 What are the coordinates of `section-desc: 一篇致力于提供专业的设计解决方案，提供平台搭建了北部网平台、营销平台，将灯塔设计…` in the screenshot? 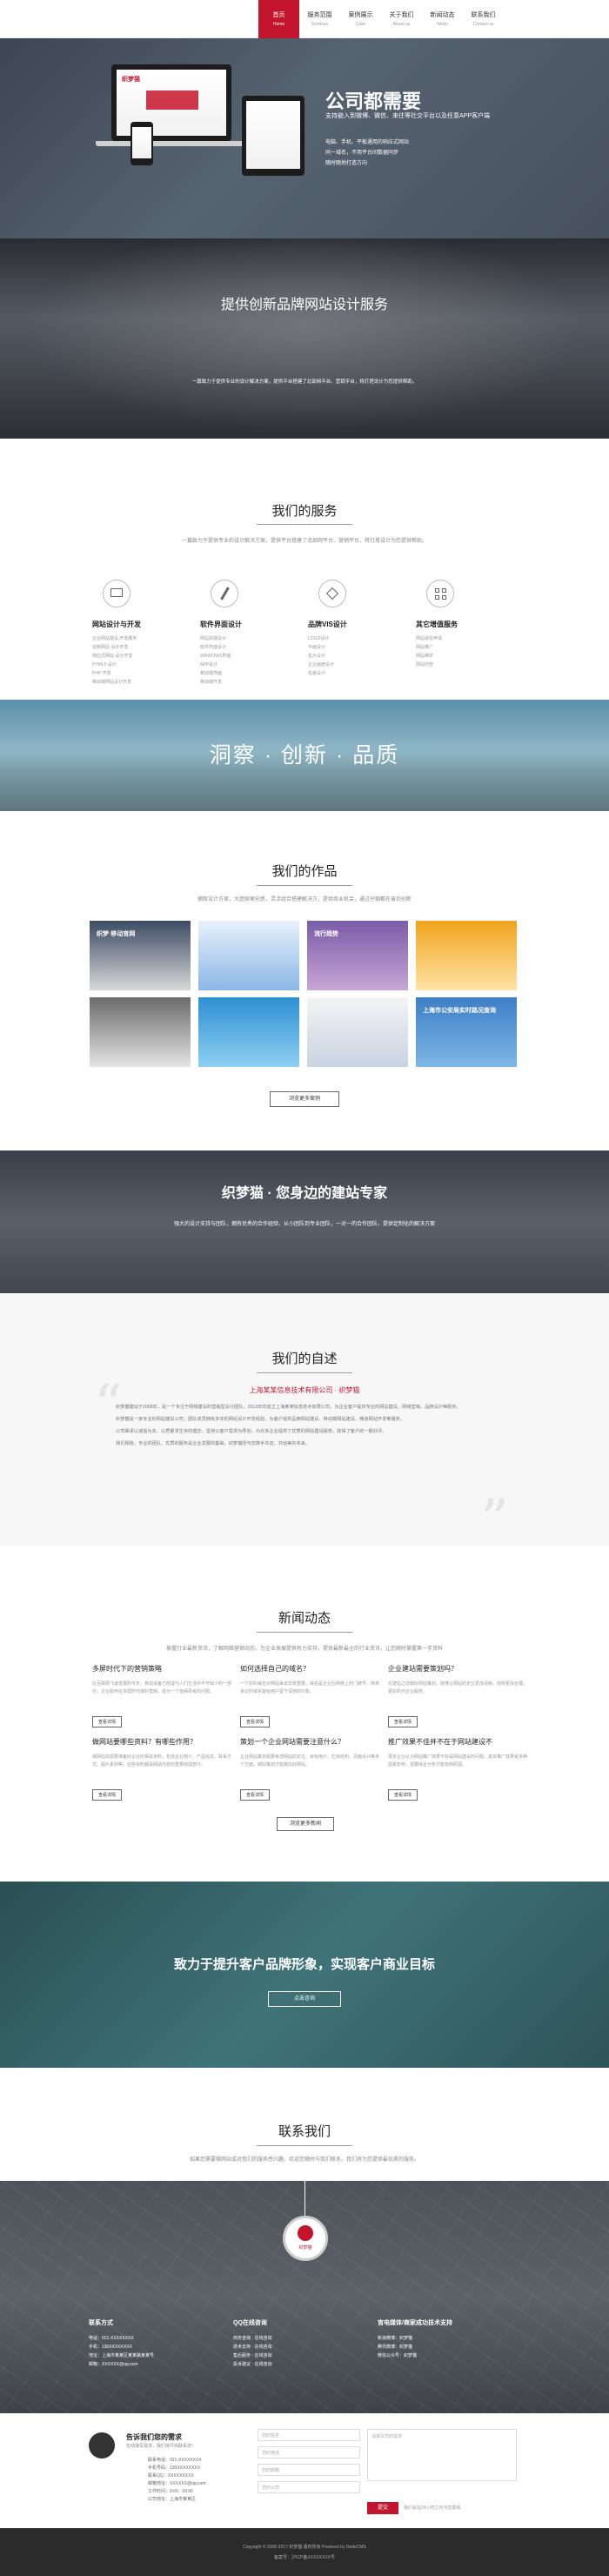 It's located at (304, 541).